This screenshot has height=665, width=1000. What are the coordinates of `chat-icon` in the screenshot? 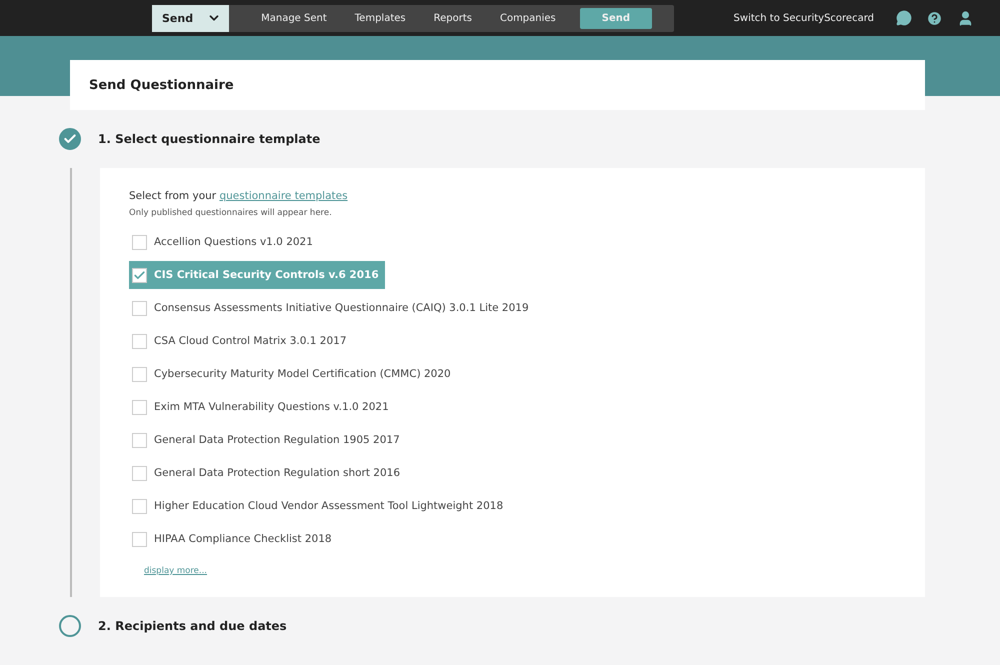 It's located at (904, 18).